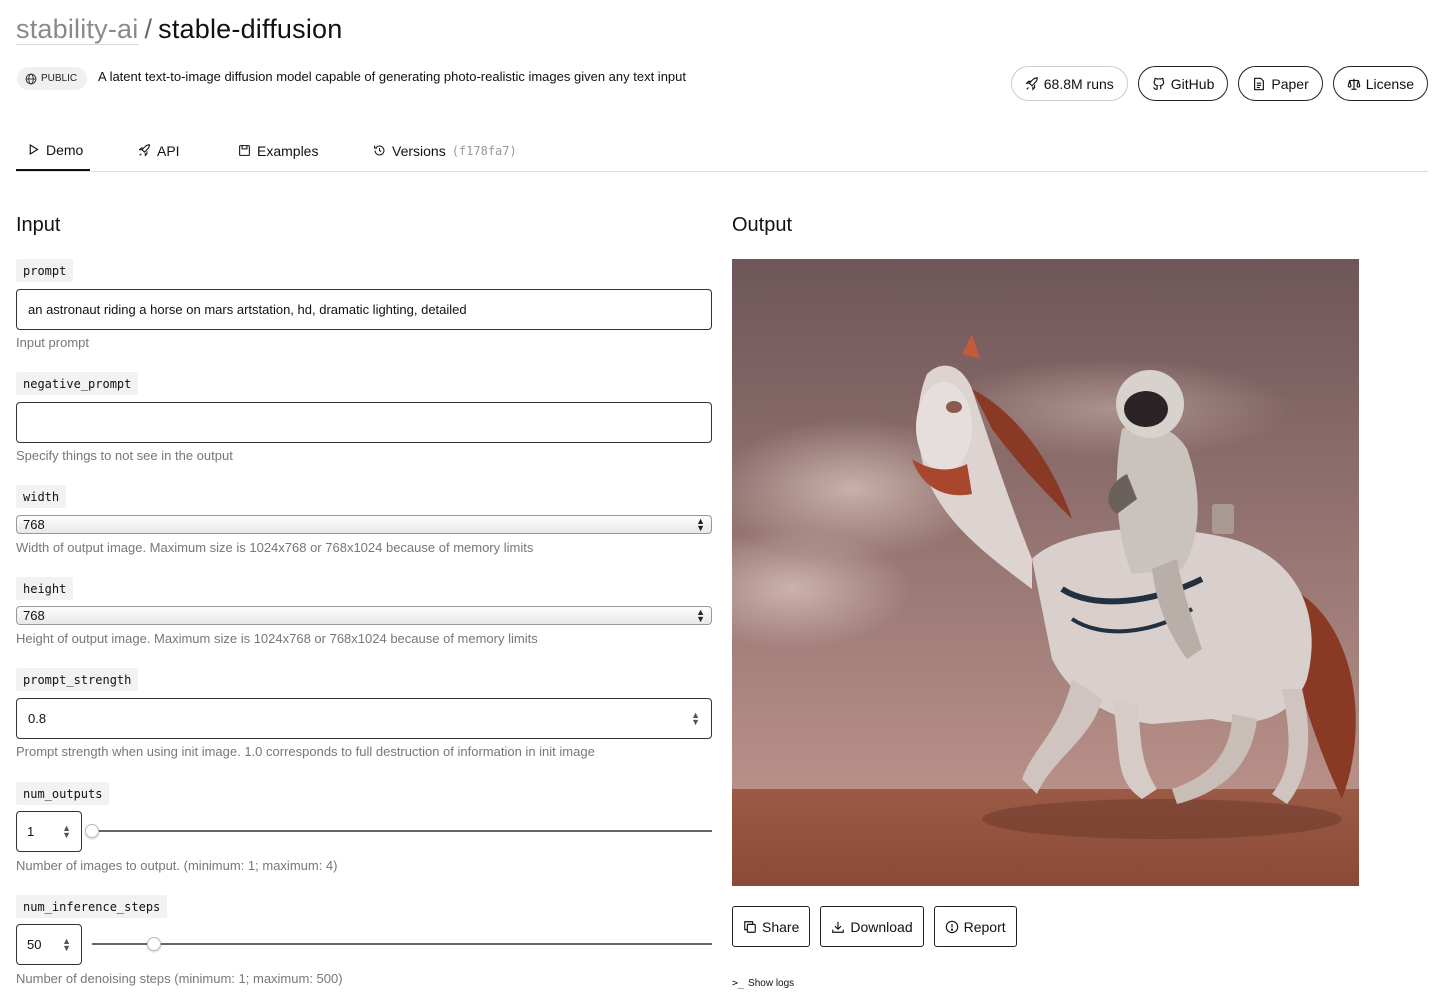 This screenshot has width=1456, height=1006. Describe the element at coordinates (750, 926) in the screenshot. I see `copy-icon` at that location.